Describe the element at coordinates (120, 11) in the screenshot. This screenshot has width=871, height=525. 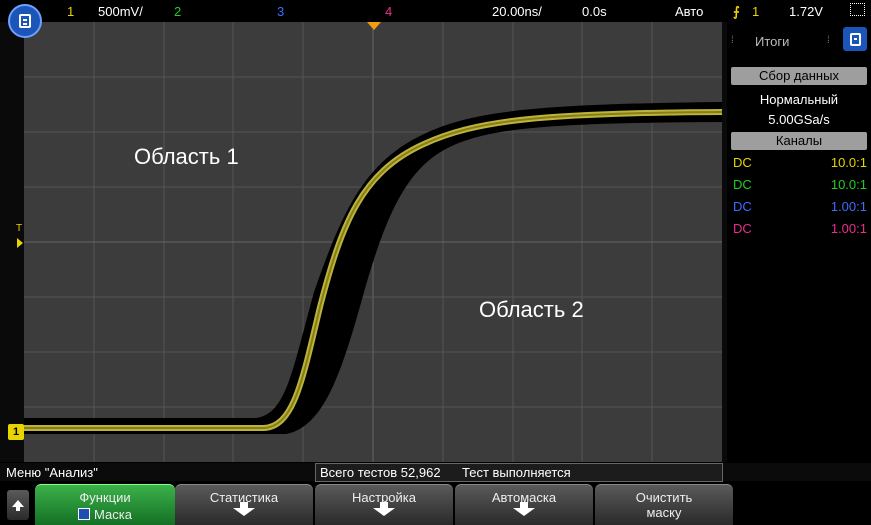
I see `ch1-scale: 500mV/` at that location.